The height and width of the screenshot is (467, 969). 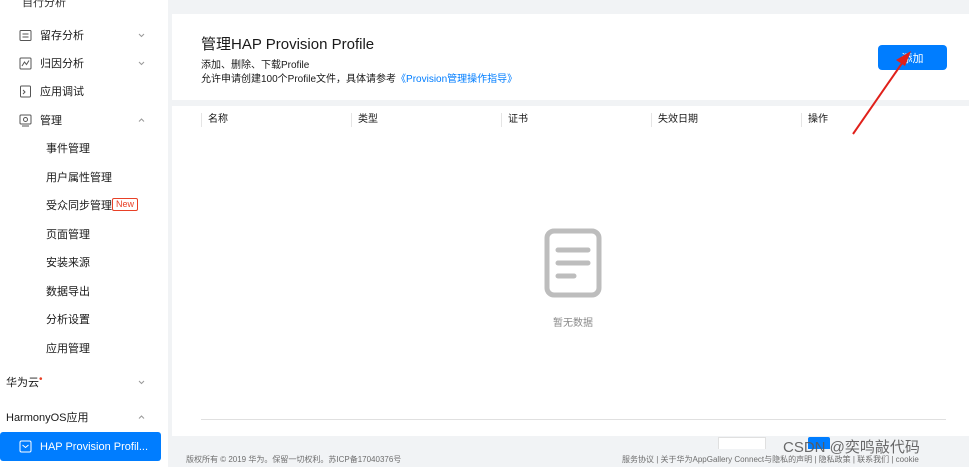 What do you see at coordinates (79, 178) in the screenshot?
I see `sidebar-item-label: 用户属性管理` at bounding box center [79, 178].